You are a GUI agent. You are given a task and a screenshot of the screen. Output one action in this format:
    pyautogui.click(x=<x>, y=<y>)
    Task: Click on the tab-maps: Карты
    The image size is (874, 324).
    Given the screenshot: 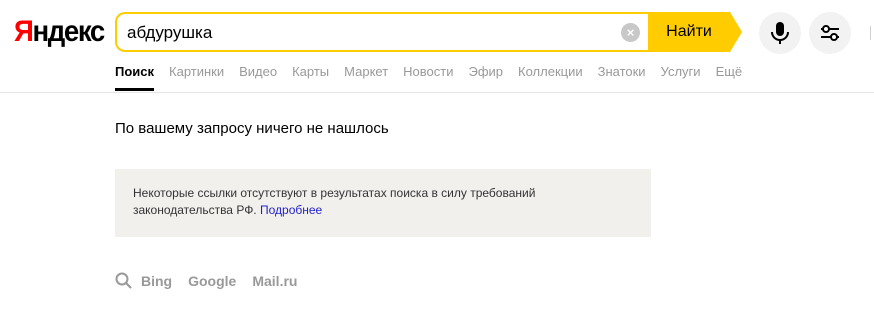 What is the action you would take?
    pyautogui.click(x=310, y=77)
    